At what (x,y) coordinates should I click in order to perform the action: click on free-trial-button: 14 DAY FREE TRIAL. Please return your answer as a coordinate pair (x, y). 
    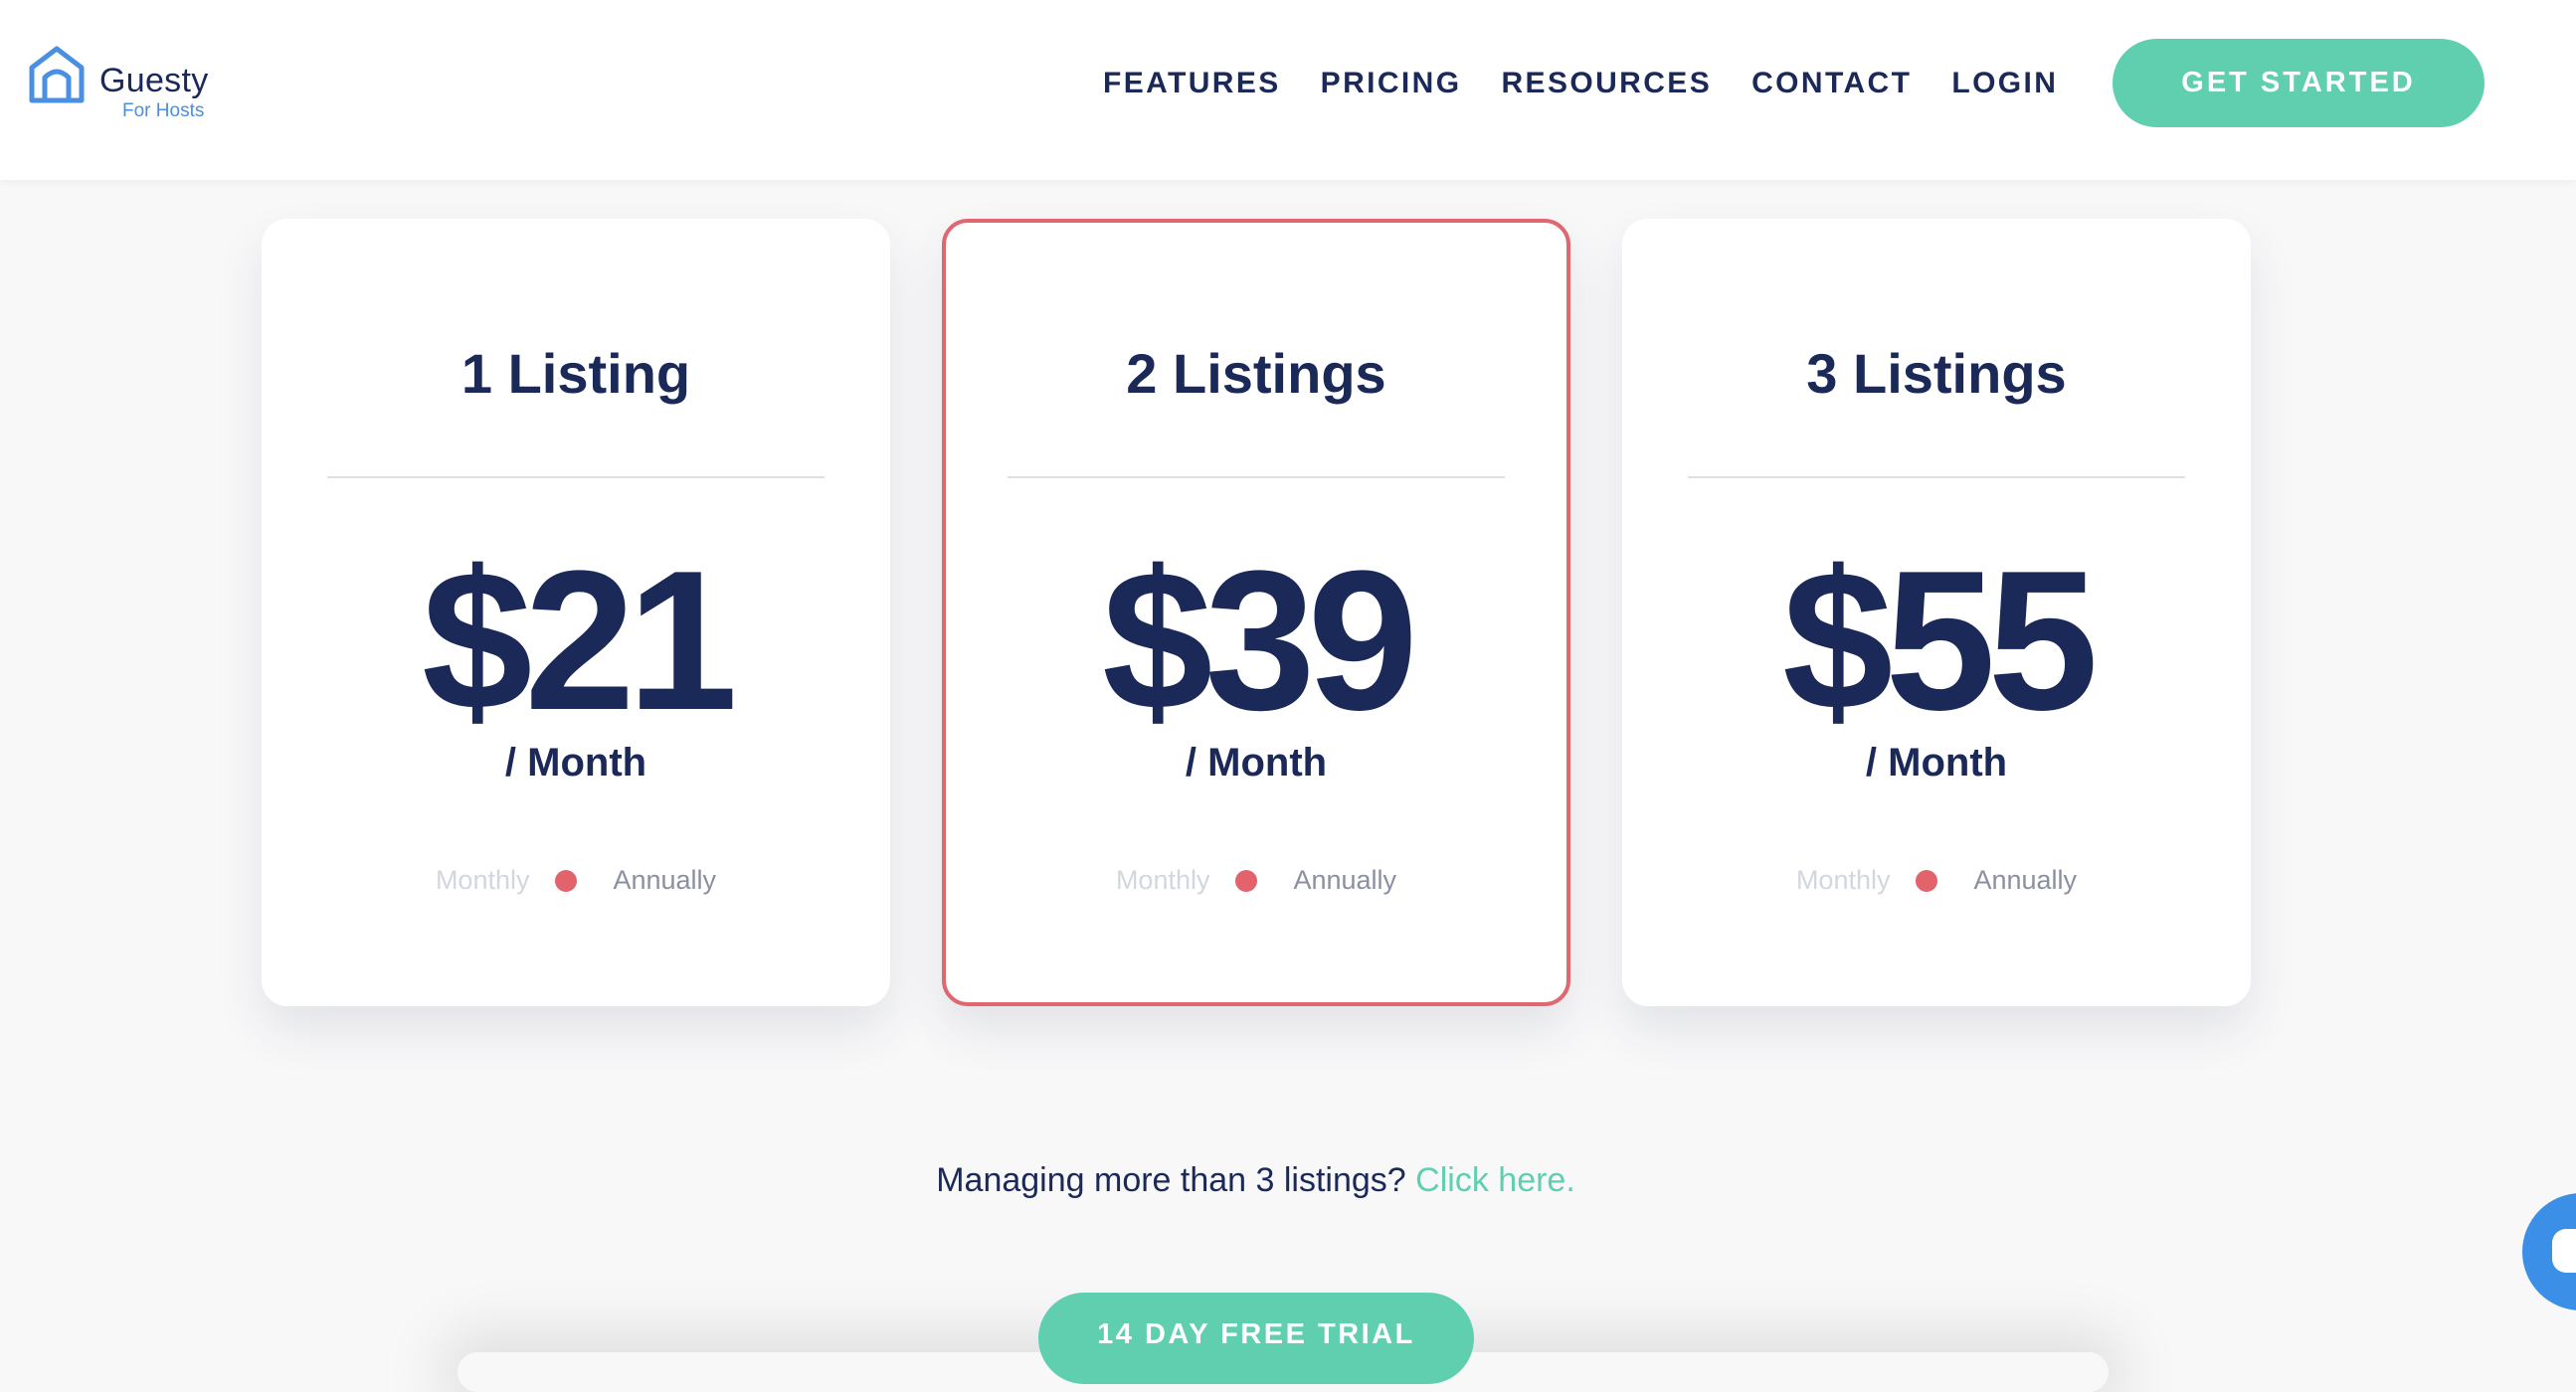
    Looking at the image, I should click on (1256, 1339).